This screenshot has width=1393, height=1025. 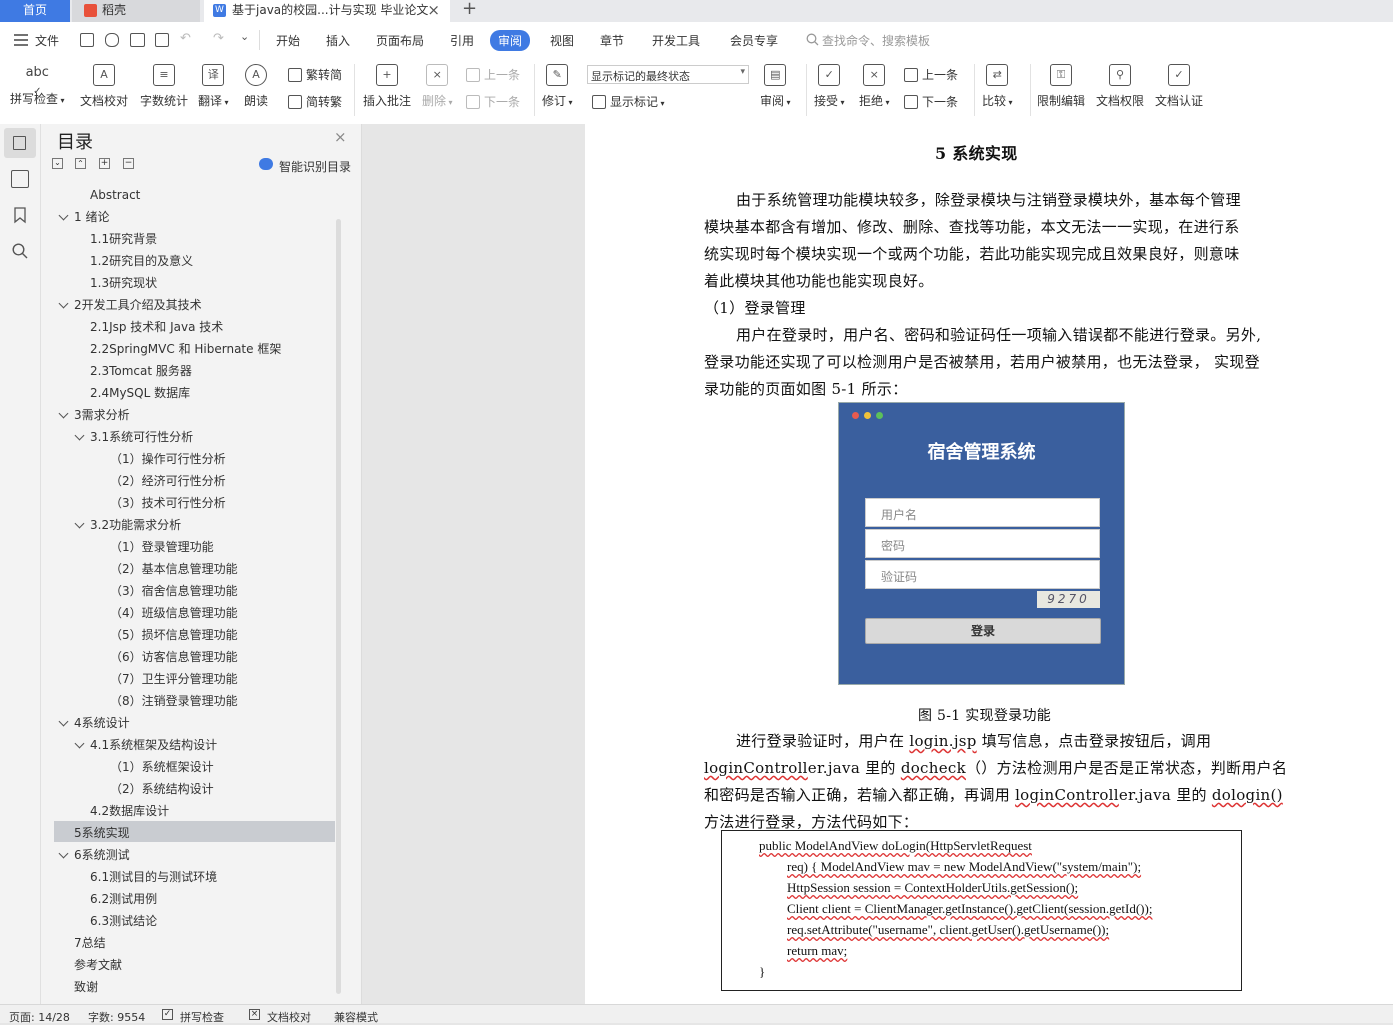 I want to click on save-icon, so click(x=87, y=40).